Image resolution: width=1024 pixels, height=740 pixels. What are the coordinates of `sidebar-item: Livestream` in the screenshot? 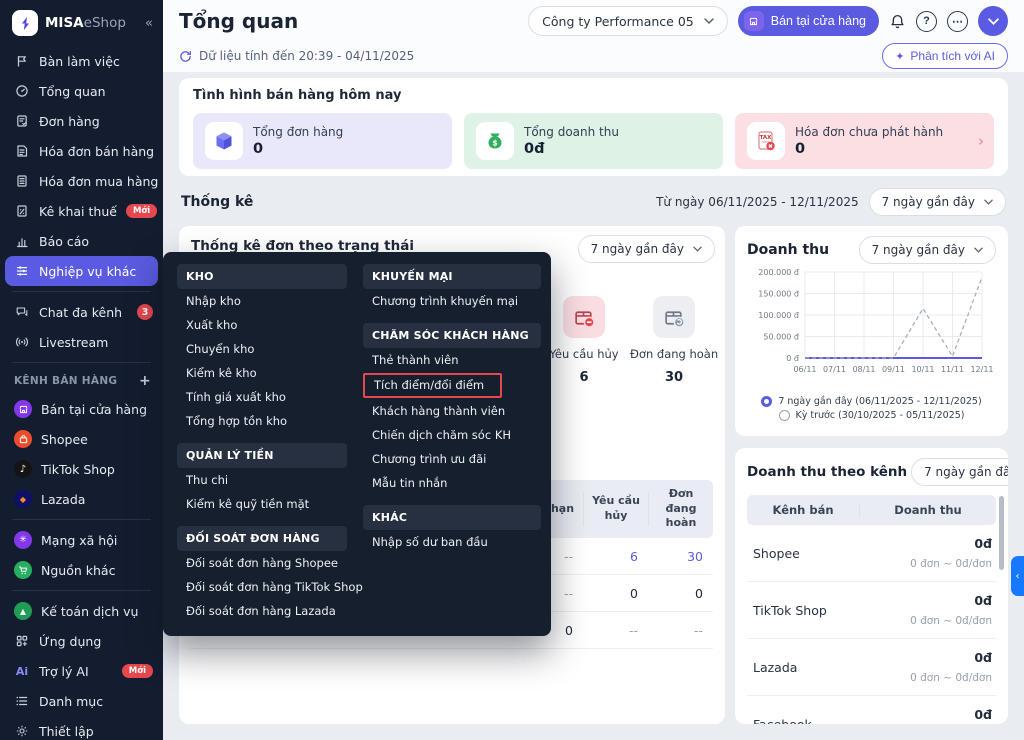 It's located at (81, 342).